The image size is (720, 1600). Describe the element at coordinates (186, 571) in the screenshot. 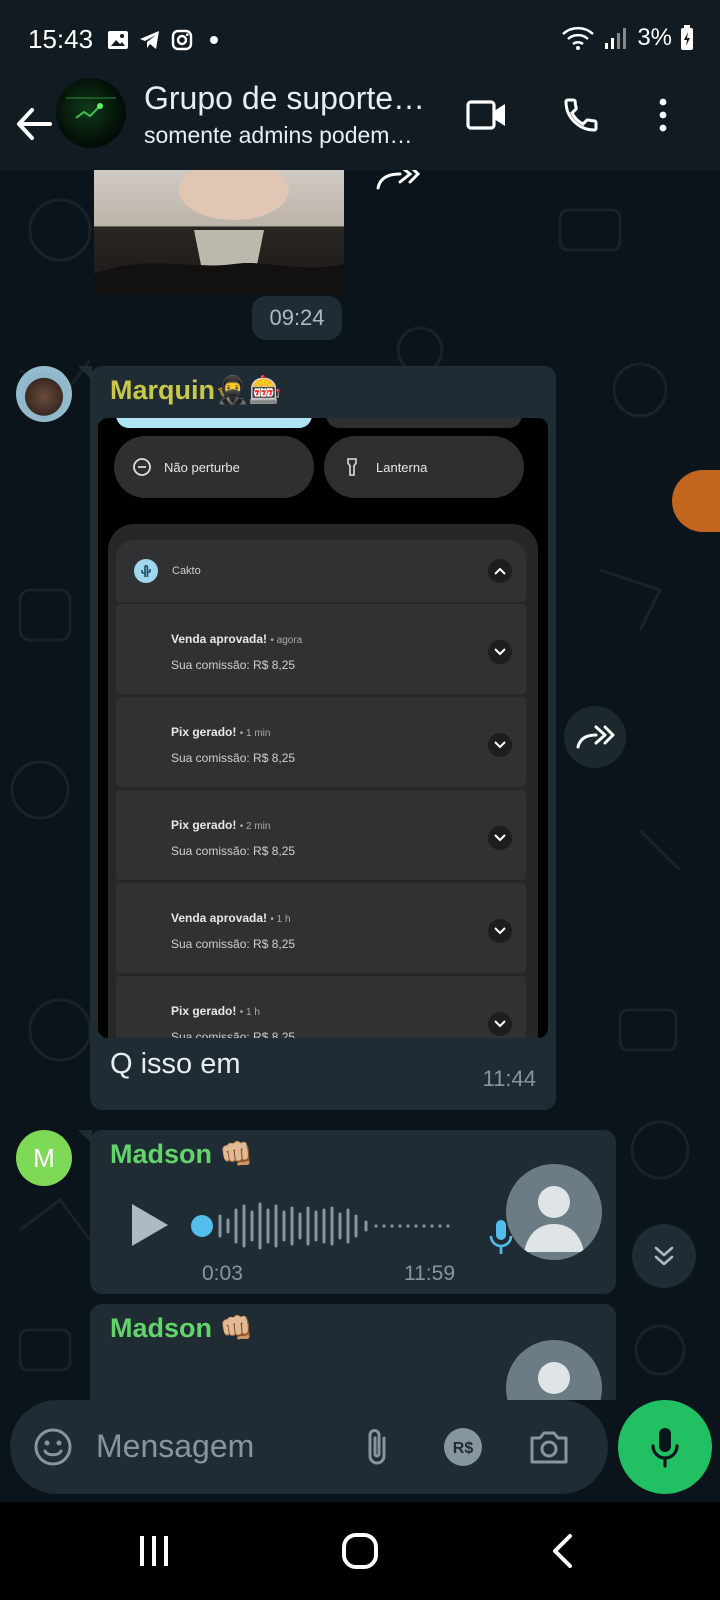

I see `app-name: Cakto` at that location.